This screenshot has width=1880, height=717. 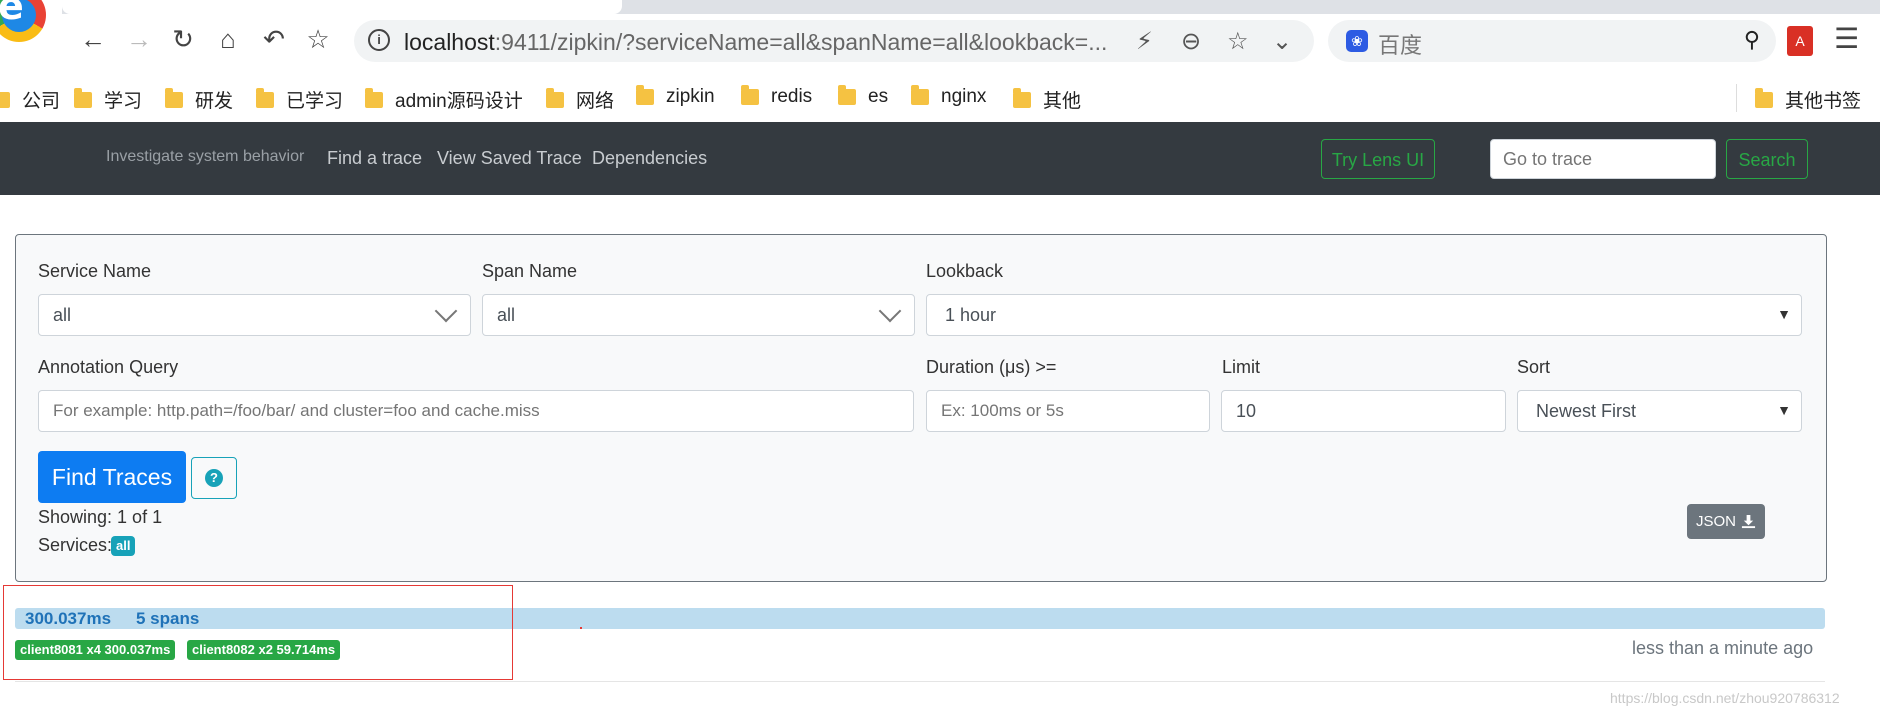 What do you see at coordinates (254, 315) in the screenshot?
I see `service-name-select: all` at bounding box center [254, 315].